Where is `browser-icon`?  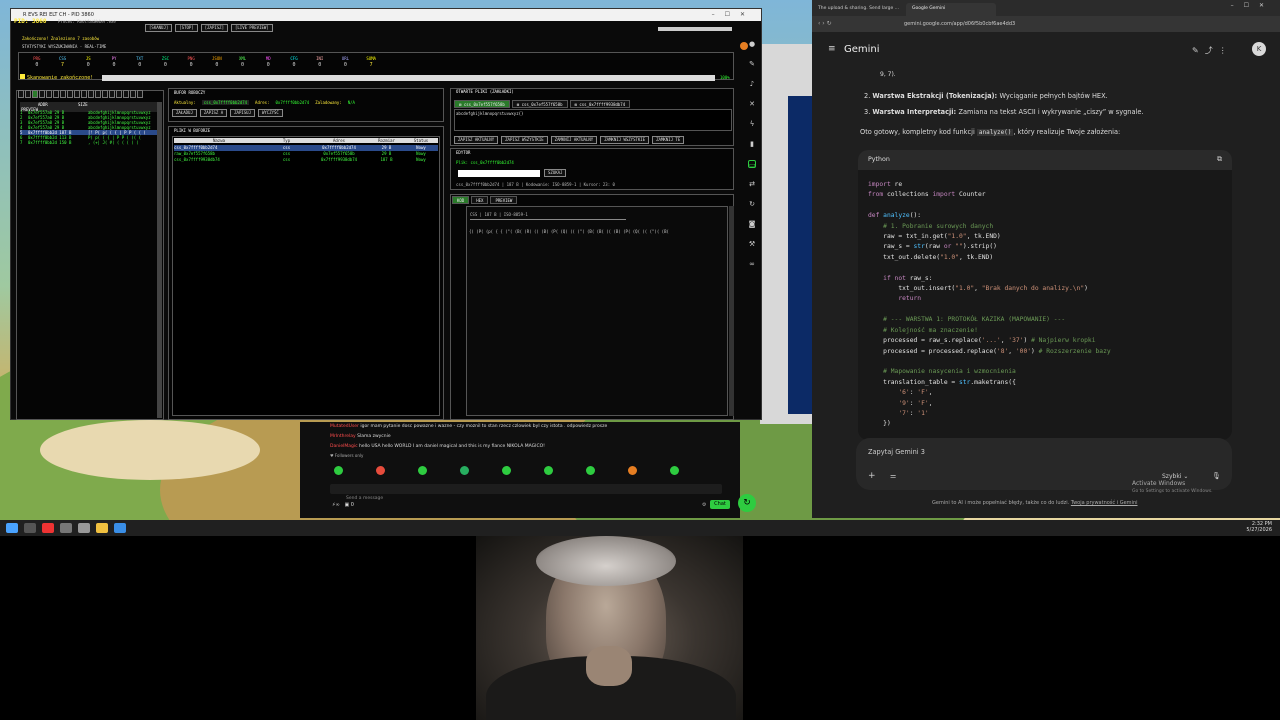
browser-icon is located at coordinates (48, 528).